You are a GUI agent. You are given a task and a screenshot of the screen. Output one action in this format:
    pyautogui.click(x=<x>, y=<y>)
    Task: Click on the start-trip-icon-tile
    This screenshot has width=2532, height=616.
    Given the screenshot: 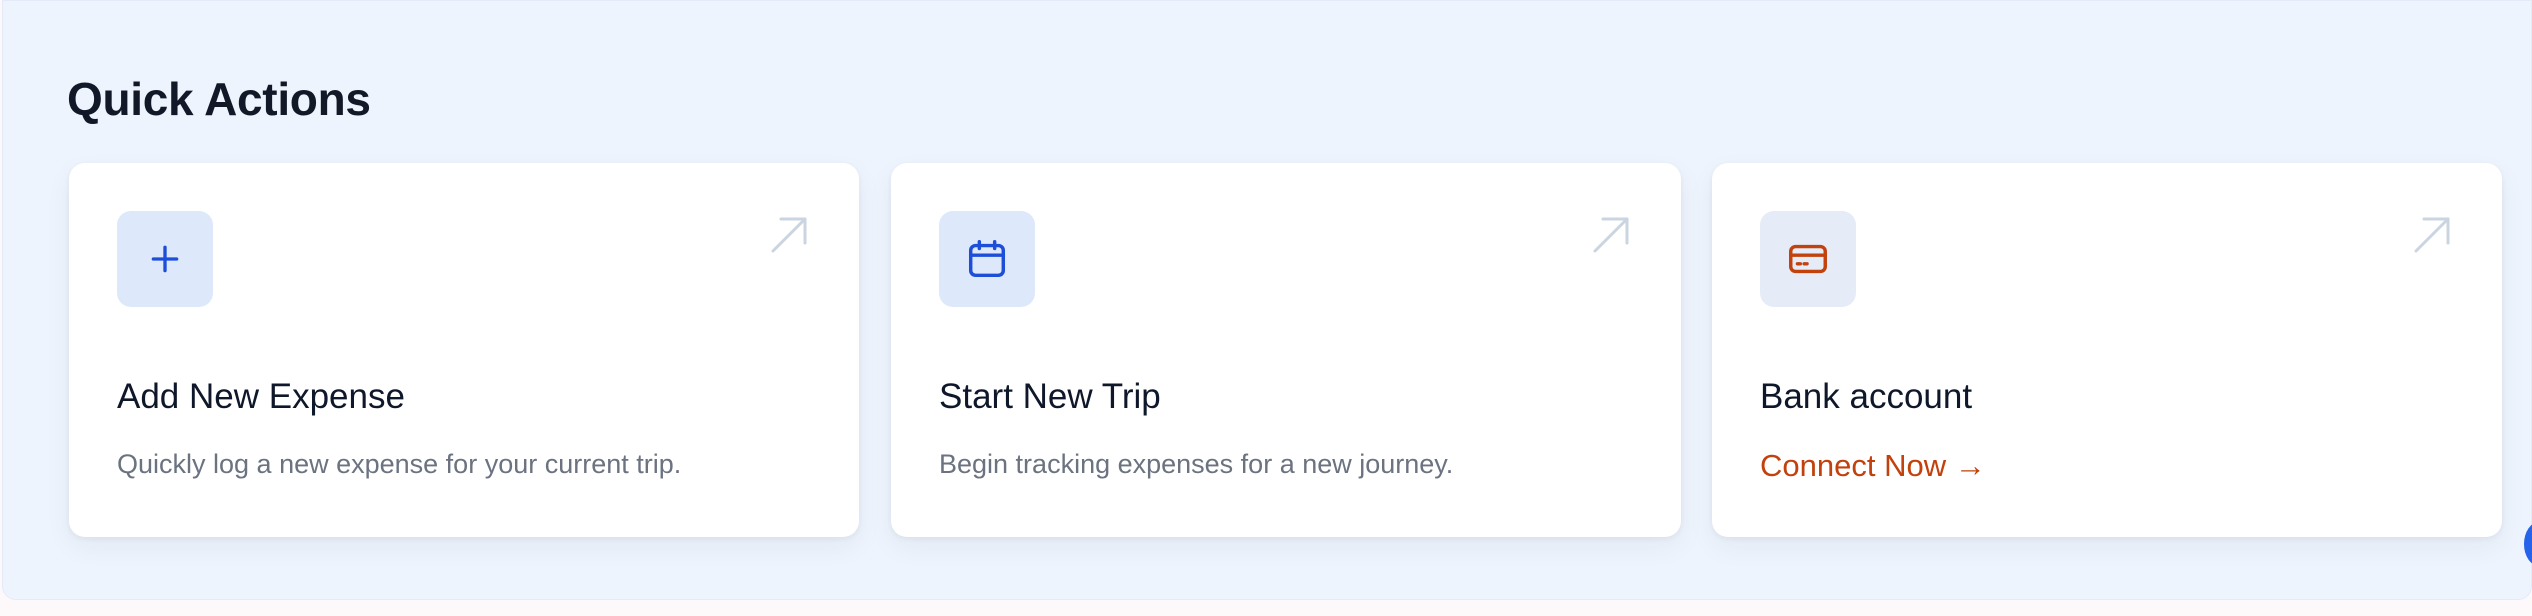 What is the action you would take?
    pyautogui.click(x=987, y=259)
    